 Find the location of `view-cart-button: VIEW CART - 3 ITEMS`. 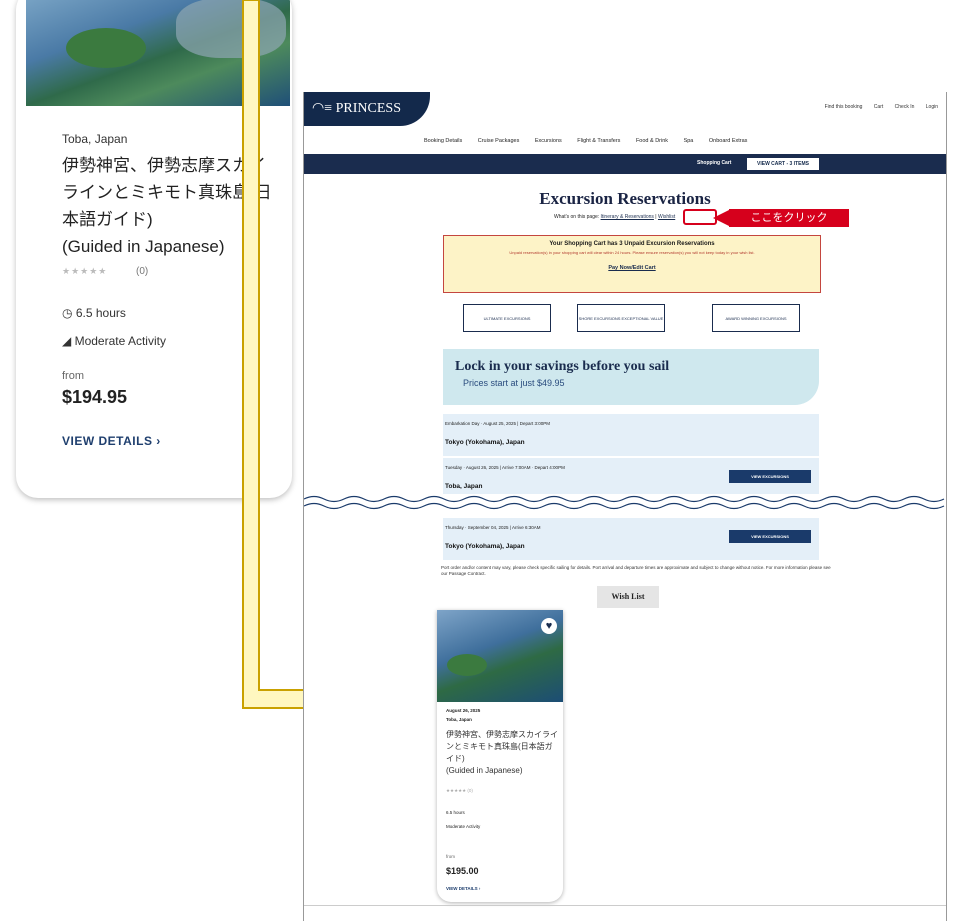

view-cart-button: VIEW CART - 3 ITEMS is located at coordinates (783, 164).